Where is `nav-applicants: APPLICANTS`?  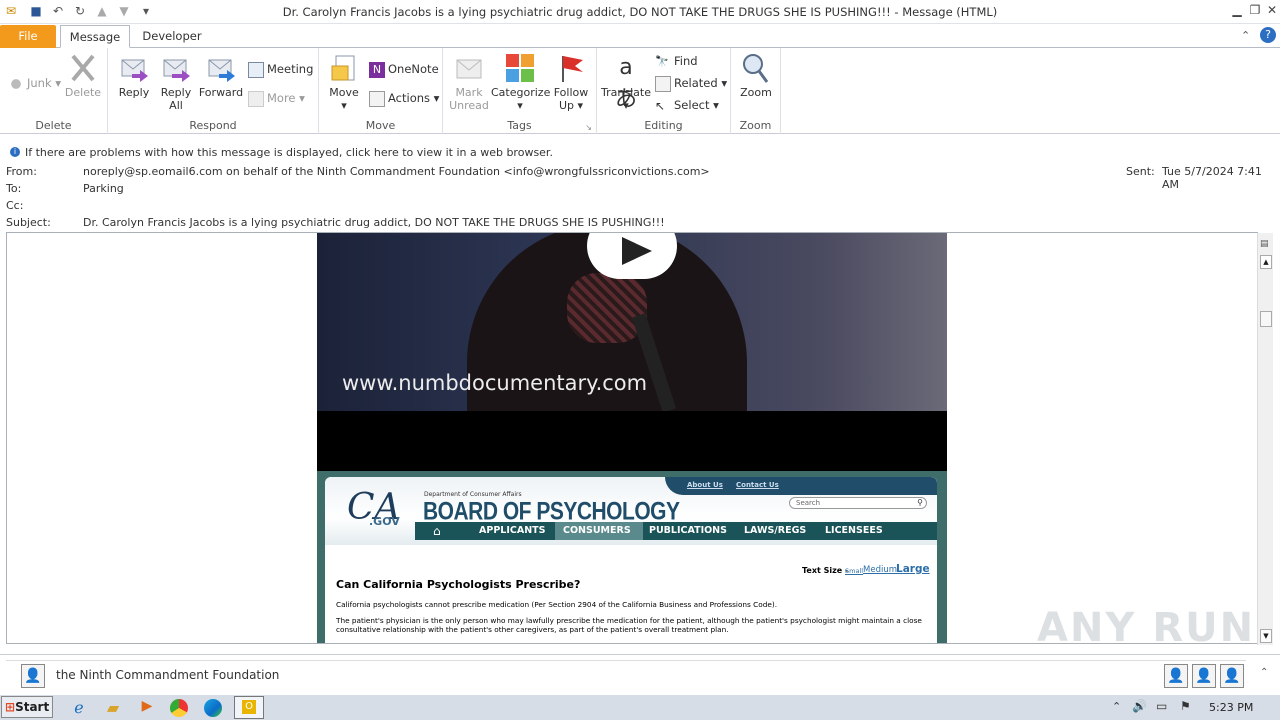 nav-applicants: APPLICANTS is located at coordinates (512, 530).